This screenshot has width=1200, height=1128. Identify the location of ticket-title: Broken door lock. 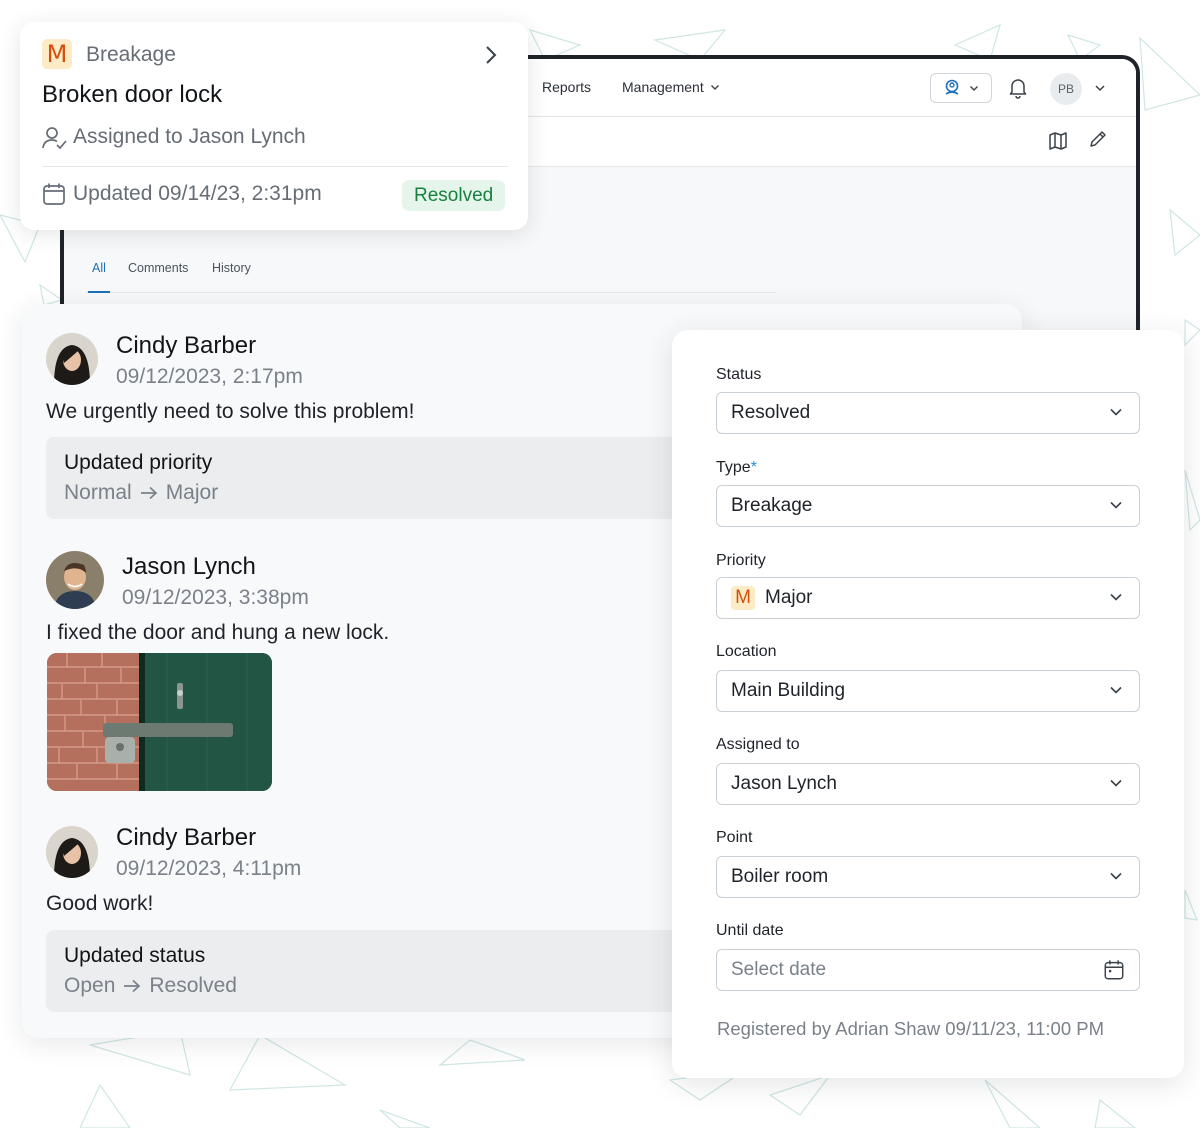
(132, 94).